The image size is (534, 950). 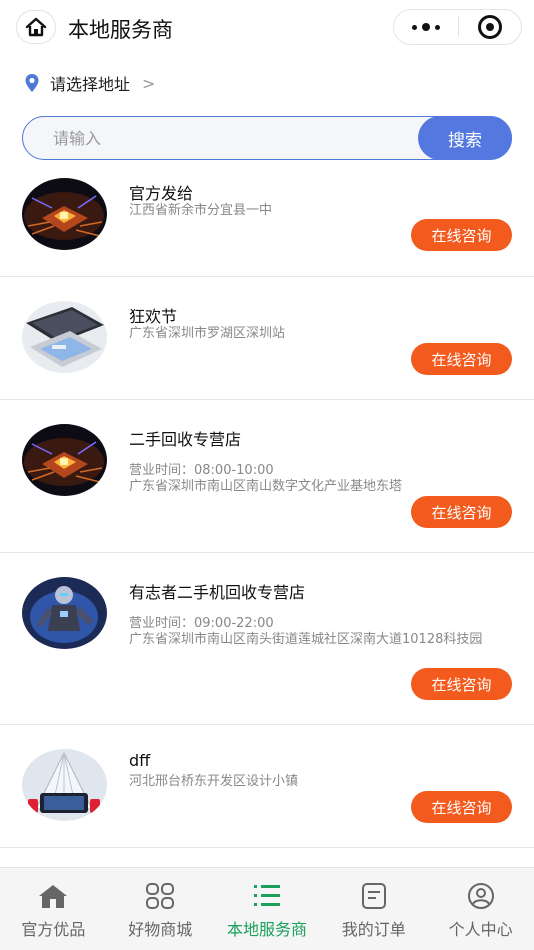 I want to click on store-item: 狂欢节 广东省深圳市罗湖区深圳站 在线咨询, so click(x=267, y=338).